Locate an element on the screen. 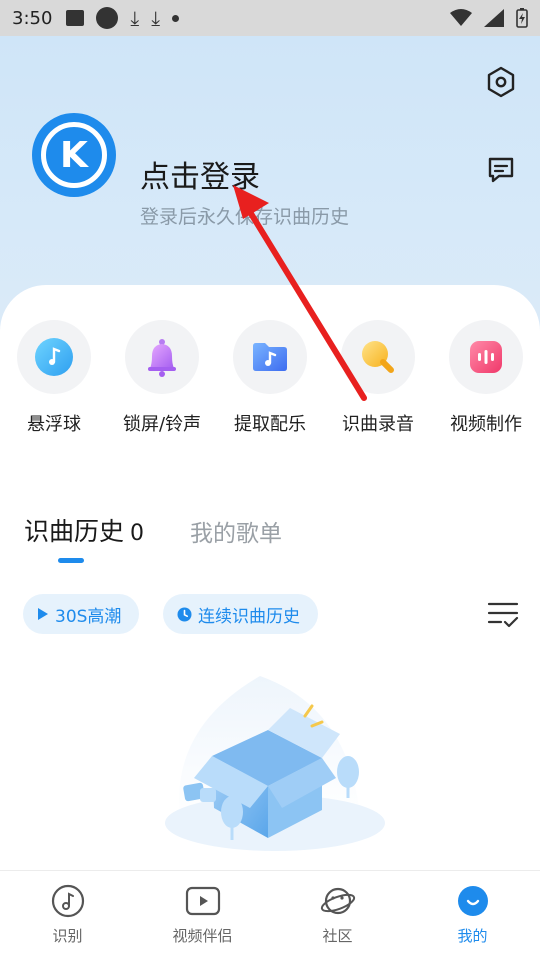 This screenshot has height=960, width=540. avatar: K is located at coordinates (74, 155).